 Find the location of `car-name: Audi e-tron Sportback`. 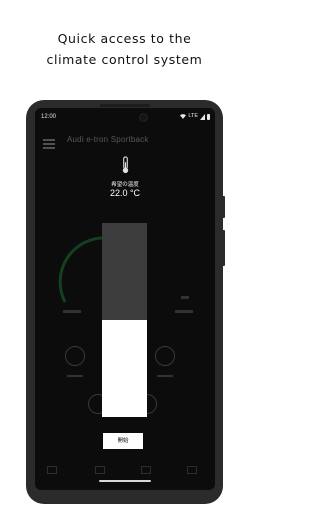

car-name: Audi e-tron Sportback is located at coordinates (108, 139).